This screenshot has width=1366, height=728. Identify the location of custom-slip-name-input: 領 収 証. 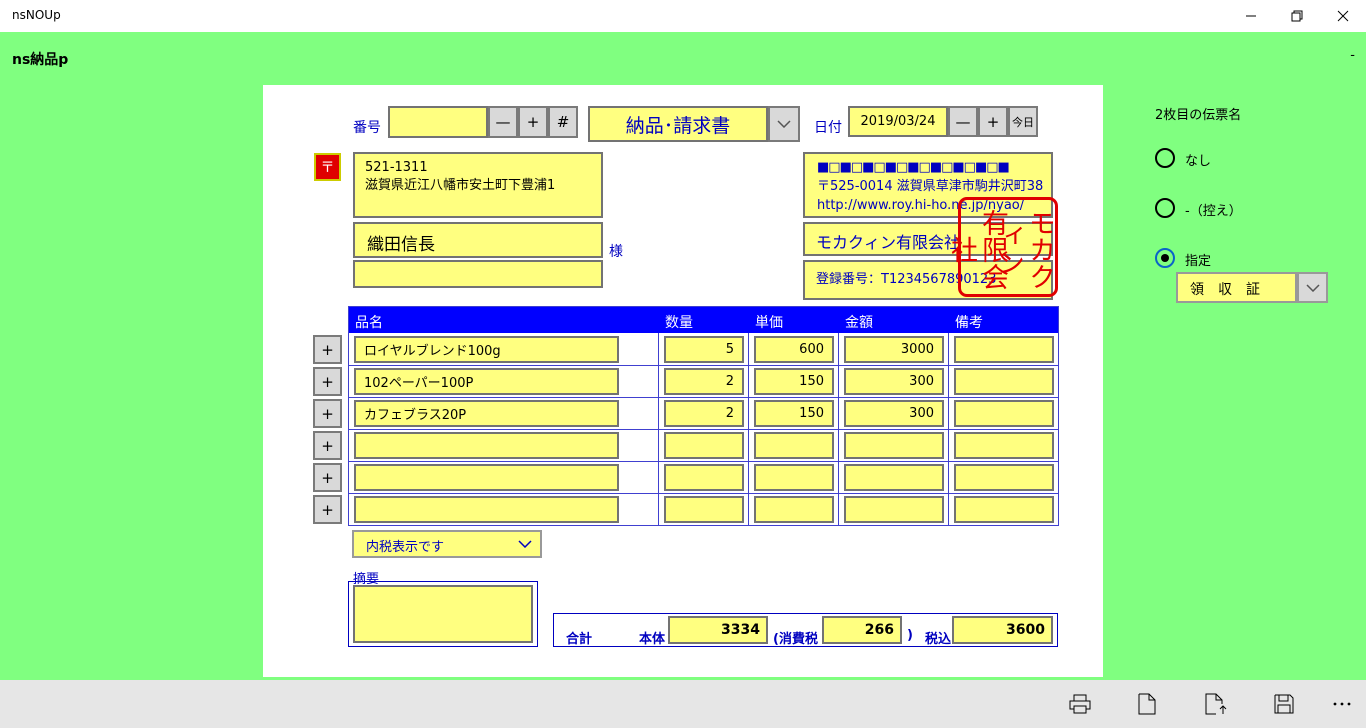
(1236, 287).